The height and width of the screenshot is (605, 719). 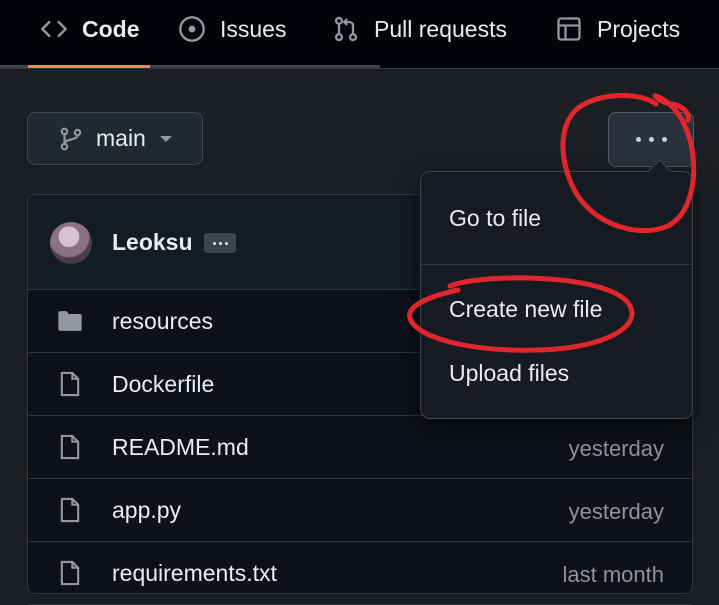 What do you see at coordinates (220, 243) in the screenshot?
I see `commit-message-expand-button` at bounding box center [220, 243].